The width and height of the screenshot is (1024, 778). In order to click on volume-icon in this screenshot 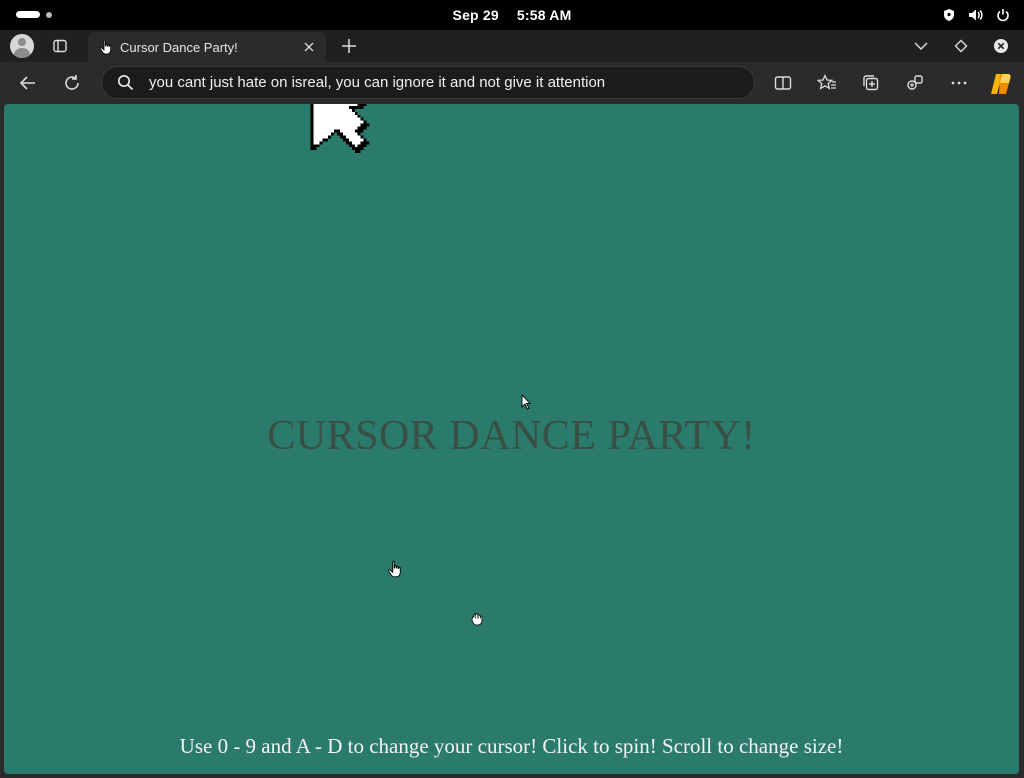, I will do `click(976, 15)`.